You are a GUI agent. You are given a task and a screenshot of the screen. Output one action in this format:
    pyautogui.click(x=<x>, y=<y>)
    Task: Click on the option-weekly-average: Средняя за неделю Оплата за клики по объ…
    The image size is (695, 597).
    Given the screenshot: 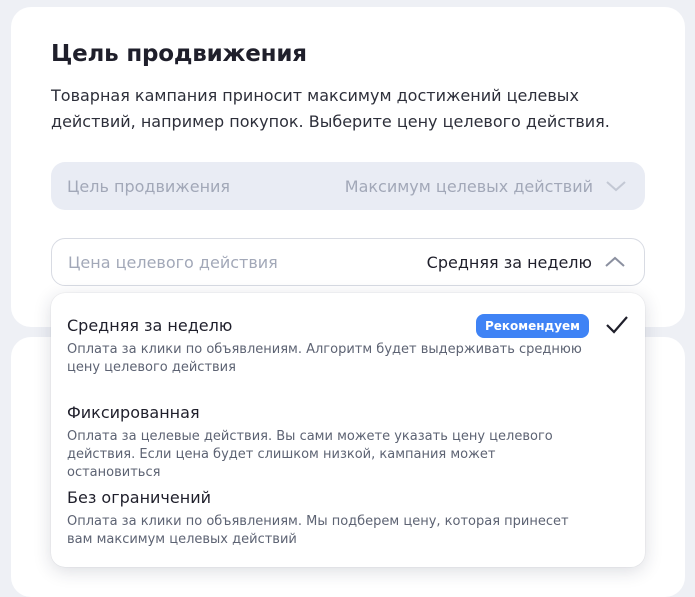 What is the action you would take?
    pyautogui.click(x=348, y=345)
    